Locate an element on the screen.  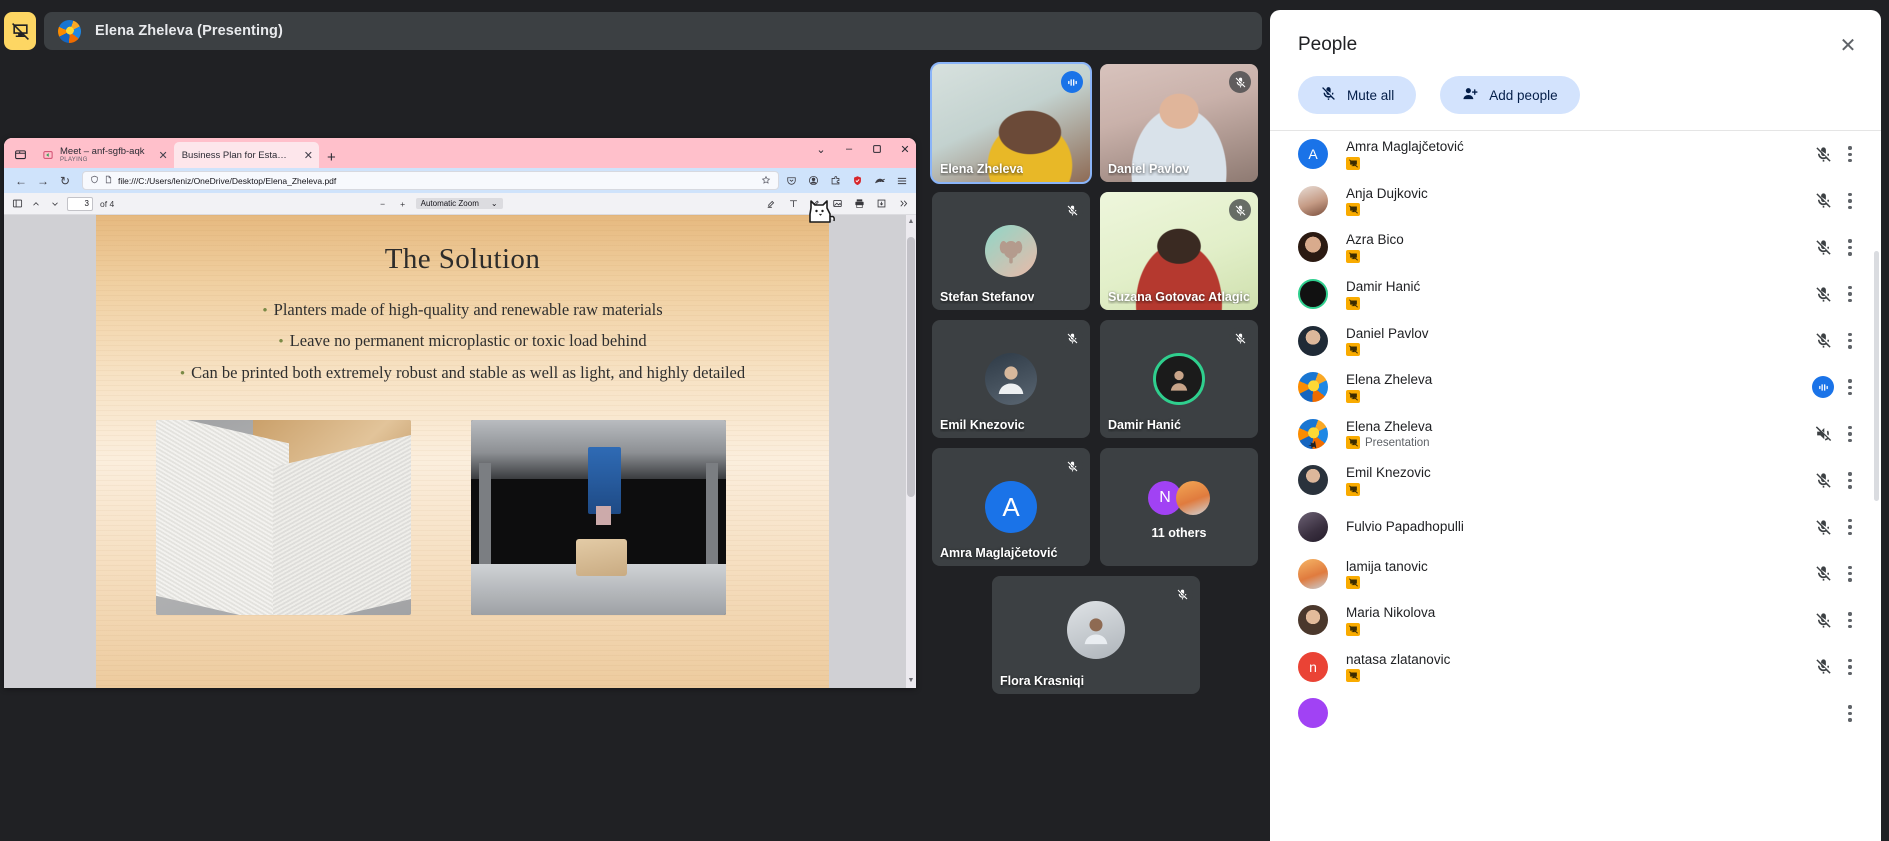
new-tab-button: + is located at coordinates (331, 159).